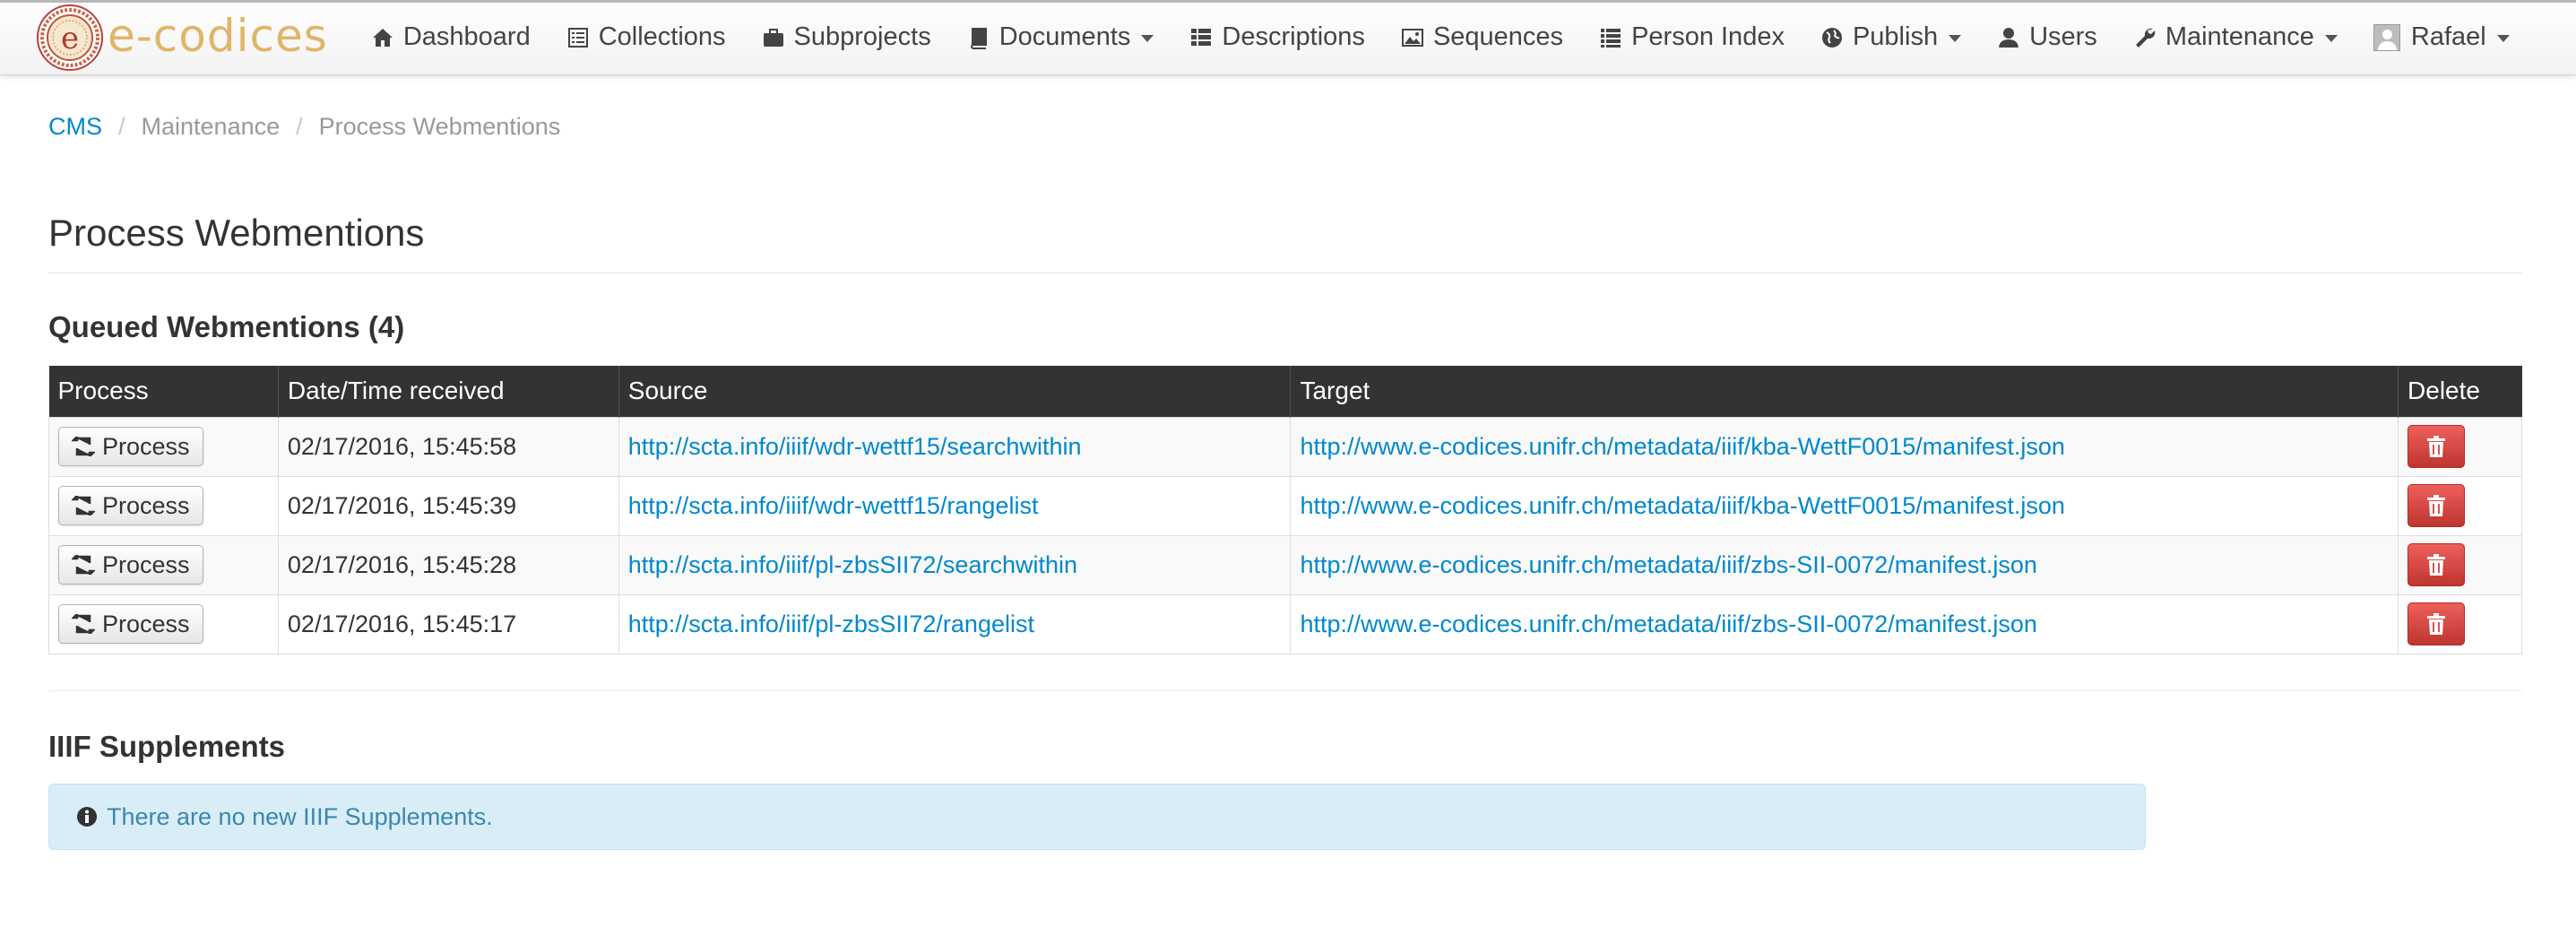 The image size is (2576, 927). What do you see at coordinates (1482, 37) in the screenshot?
I see `nav-sequences: Sequences` at bounding box center [1482, 37].